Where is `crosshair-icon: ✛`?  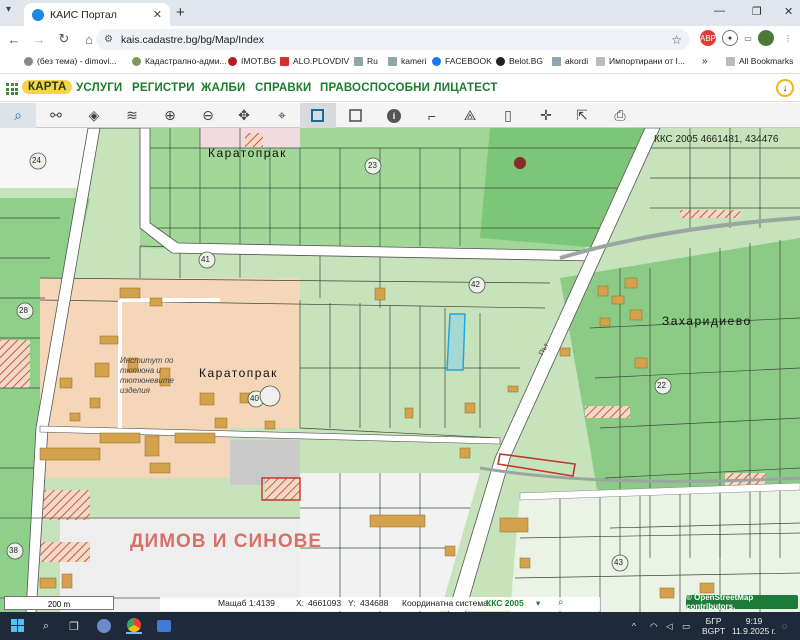 crosshair-icon: ✛ is located at coordinates (546, 115).